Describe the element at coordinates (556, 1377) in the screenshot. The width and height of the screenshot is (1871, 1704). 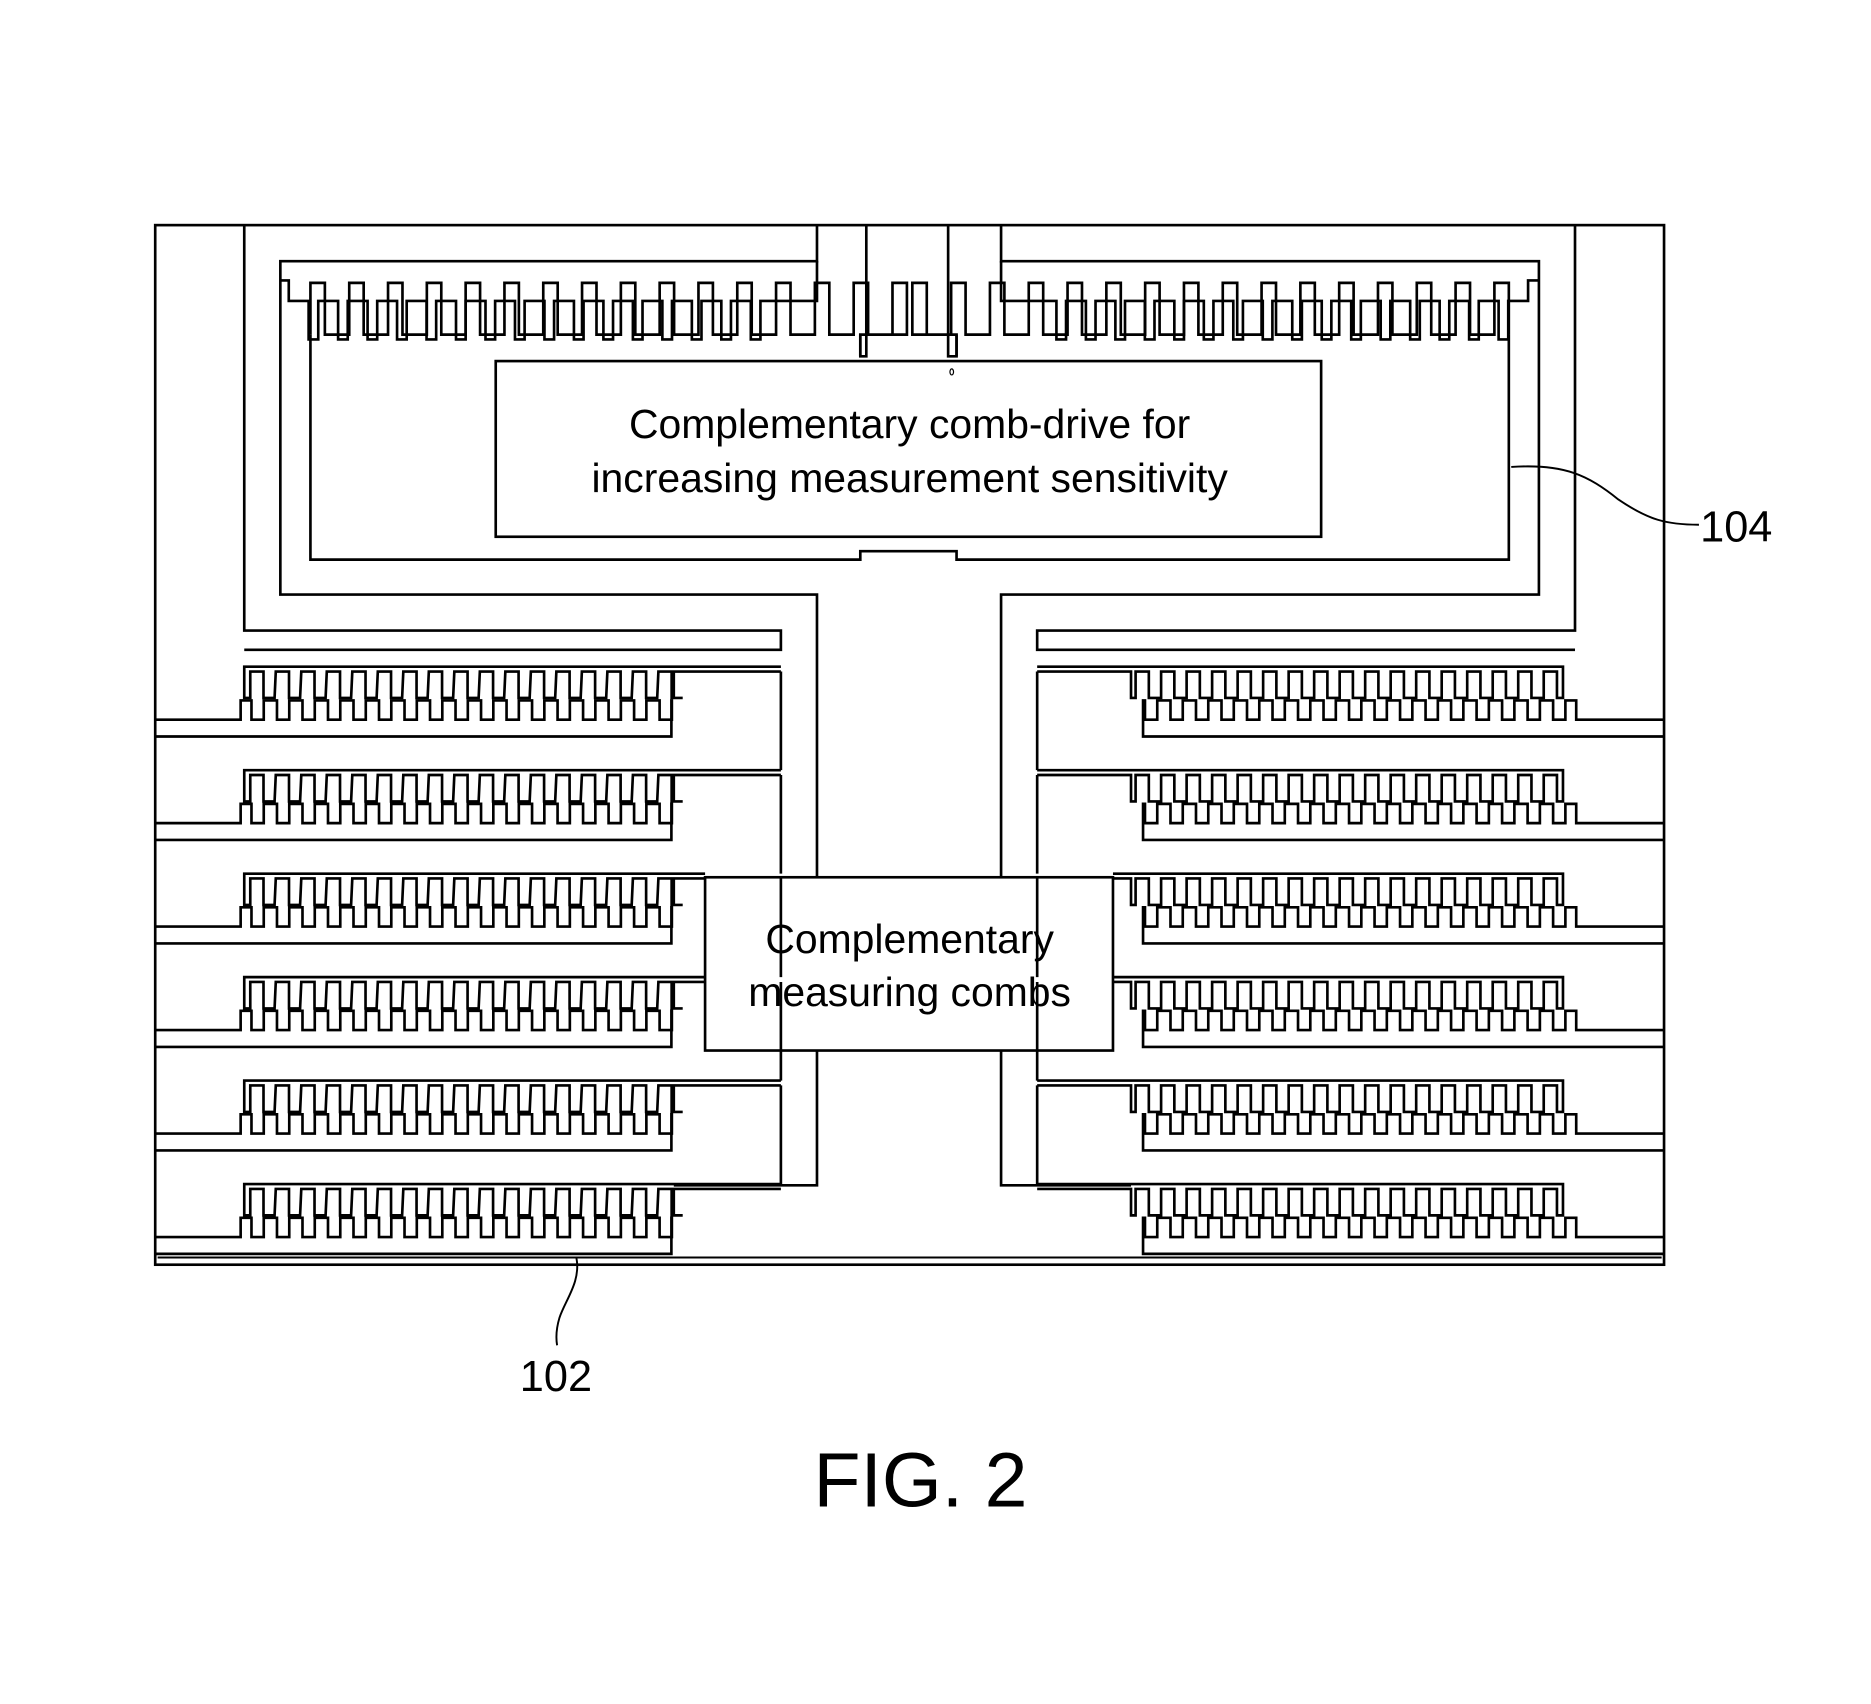
I see `ref-numeral-102: 102` at that location.